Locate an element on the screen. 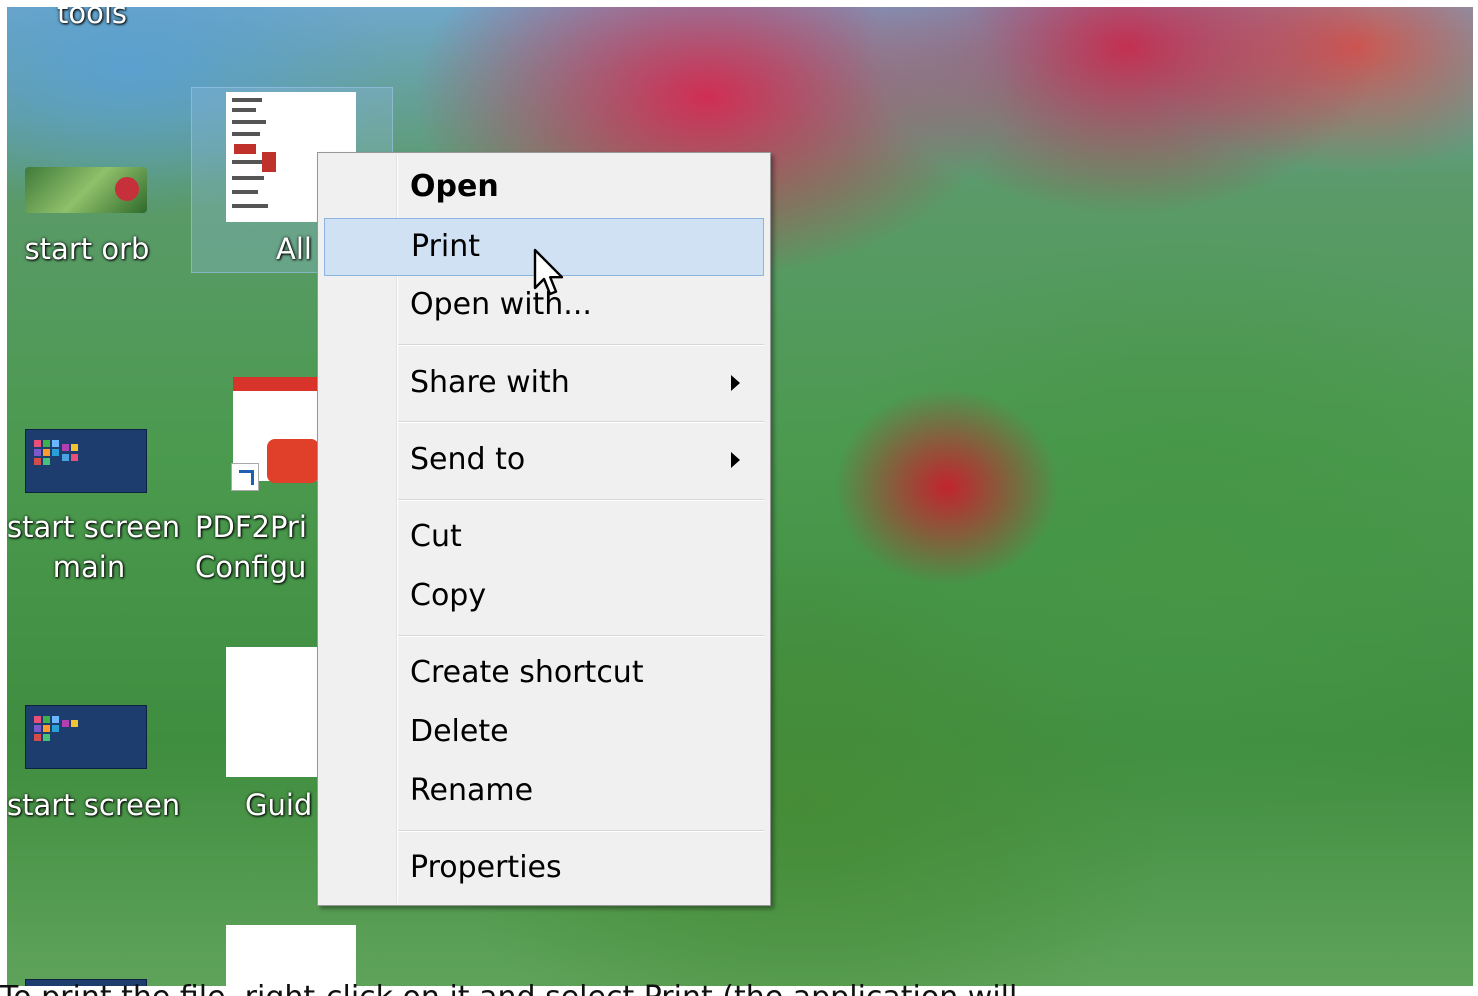 Image resolution: width=1478 pixels, height=996 pixels. menu-item-open: Open is located at coordinates (544, 187).